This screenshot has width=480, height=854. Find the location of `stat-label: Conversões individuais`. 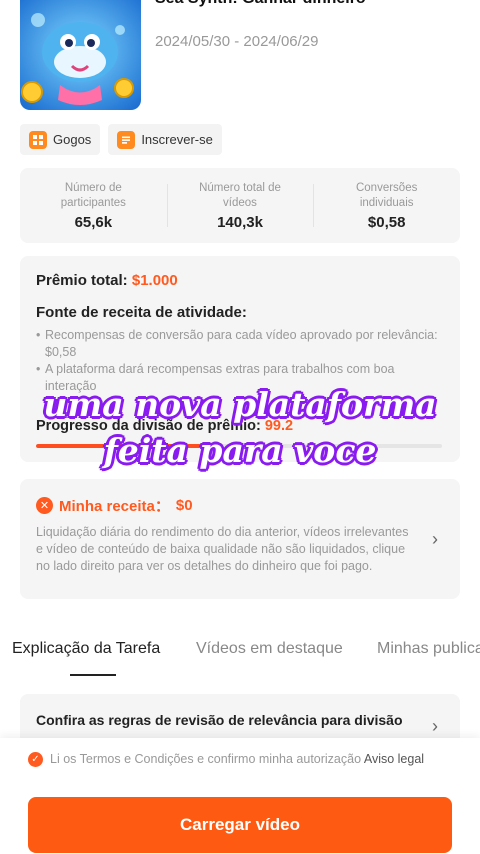

stat-label: Conversões individuais is located at coordinates (386, 195).